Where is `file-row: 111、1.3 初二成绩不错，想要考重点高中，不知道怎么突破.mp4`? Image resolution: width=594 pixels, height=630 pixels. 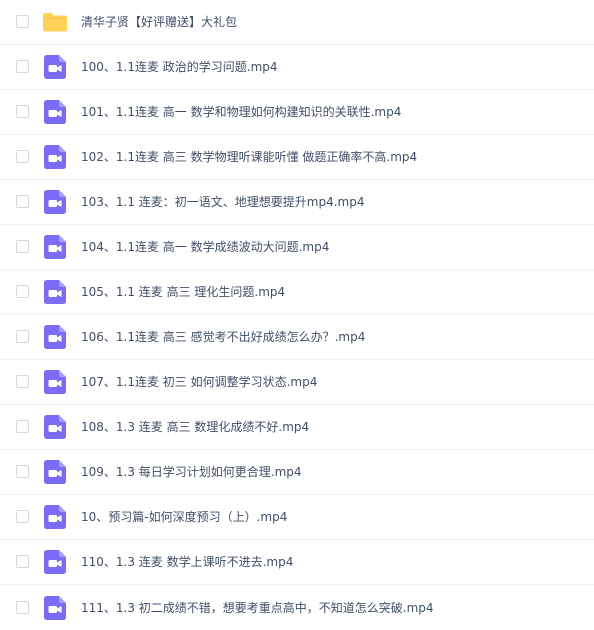
file-row: 111、1.3 初二成绩不错，想要考重点高中，不知道怎么突破.mp4 is located at coordinates (297, 607).